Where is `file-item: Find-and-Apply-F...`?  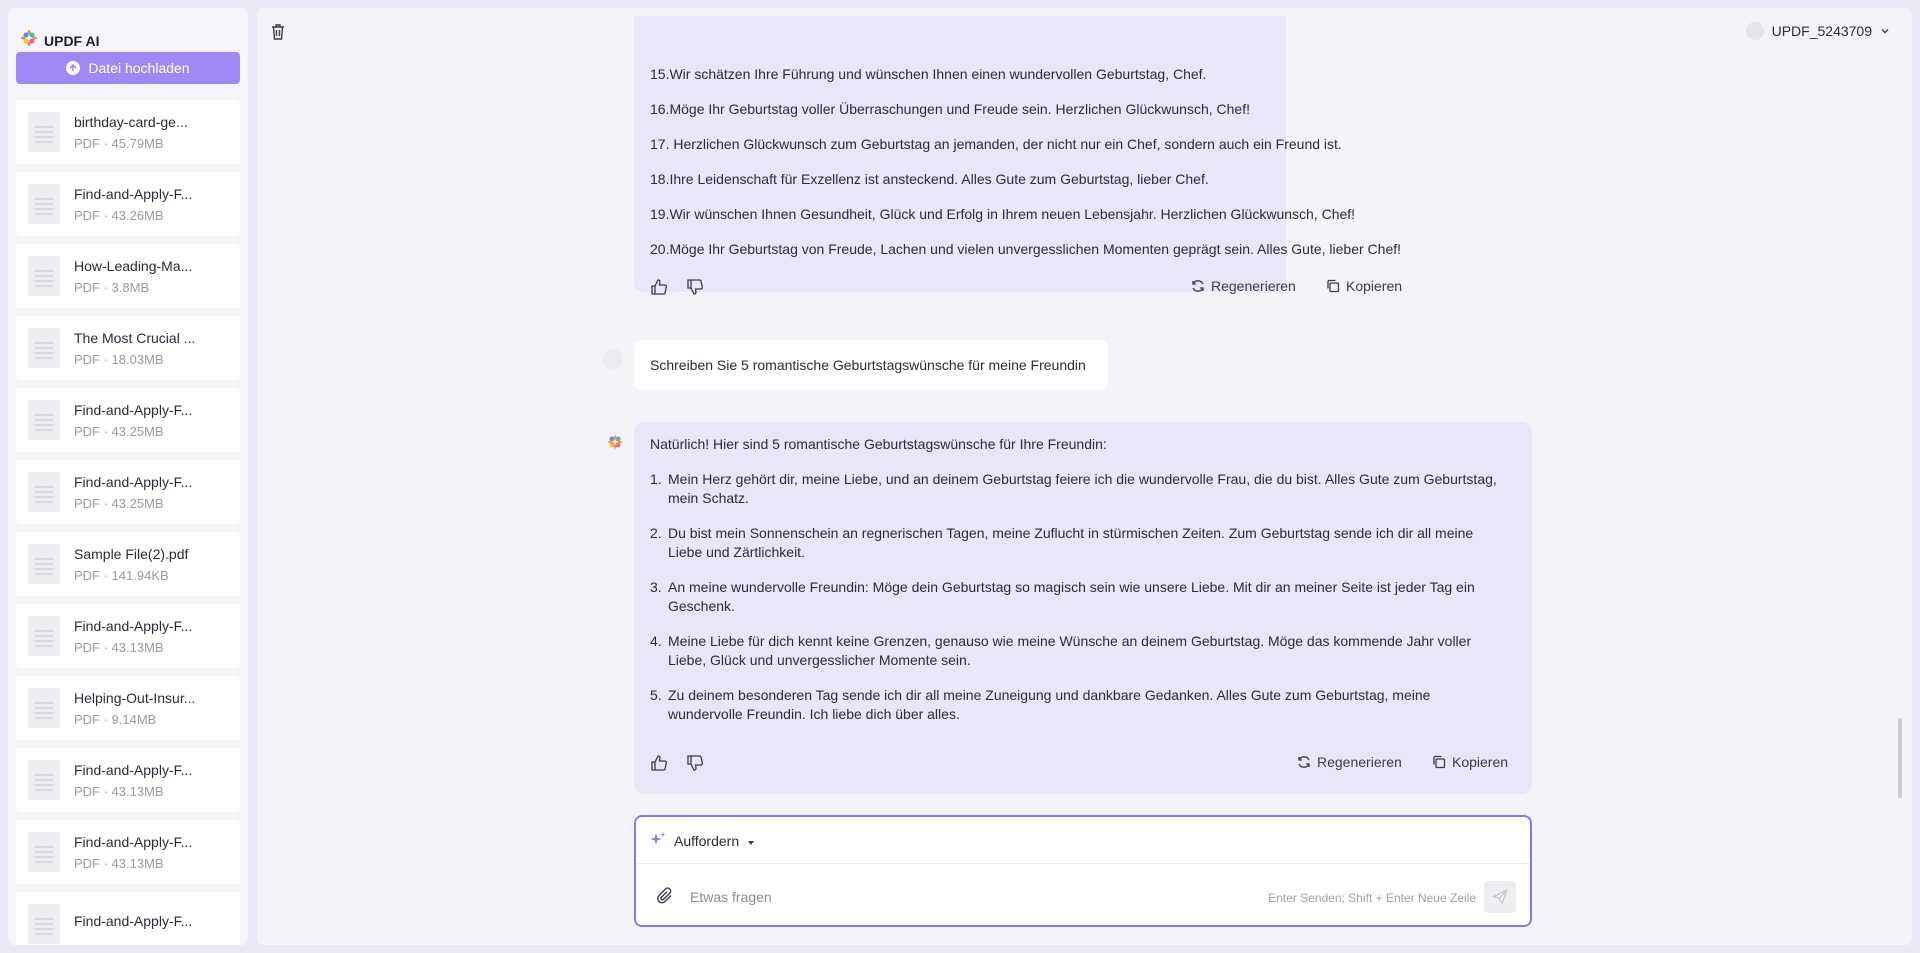 file-item: Find-and-Apply-F... is located at coordinates (128, 918).